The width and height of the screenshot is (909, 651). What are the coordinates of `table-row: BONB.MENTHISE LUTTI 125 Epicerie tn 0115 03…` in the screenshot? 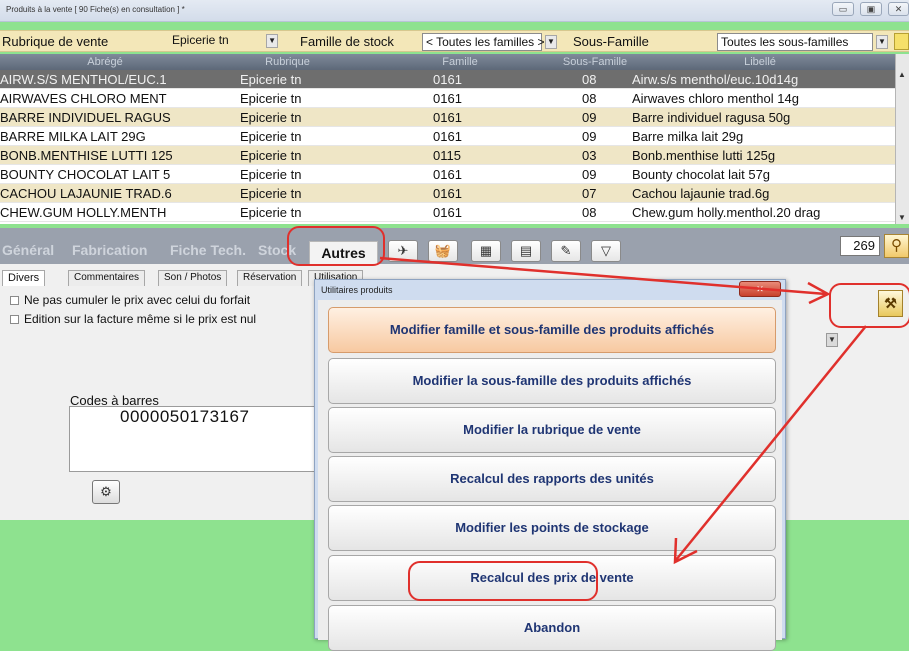 It's located at (447, 155).